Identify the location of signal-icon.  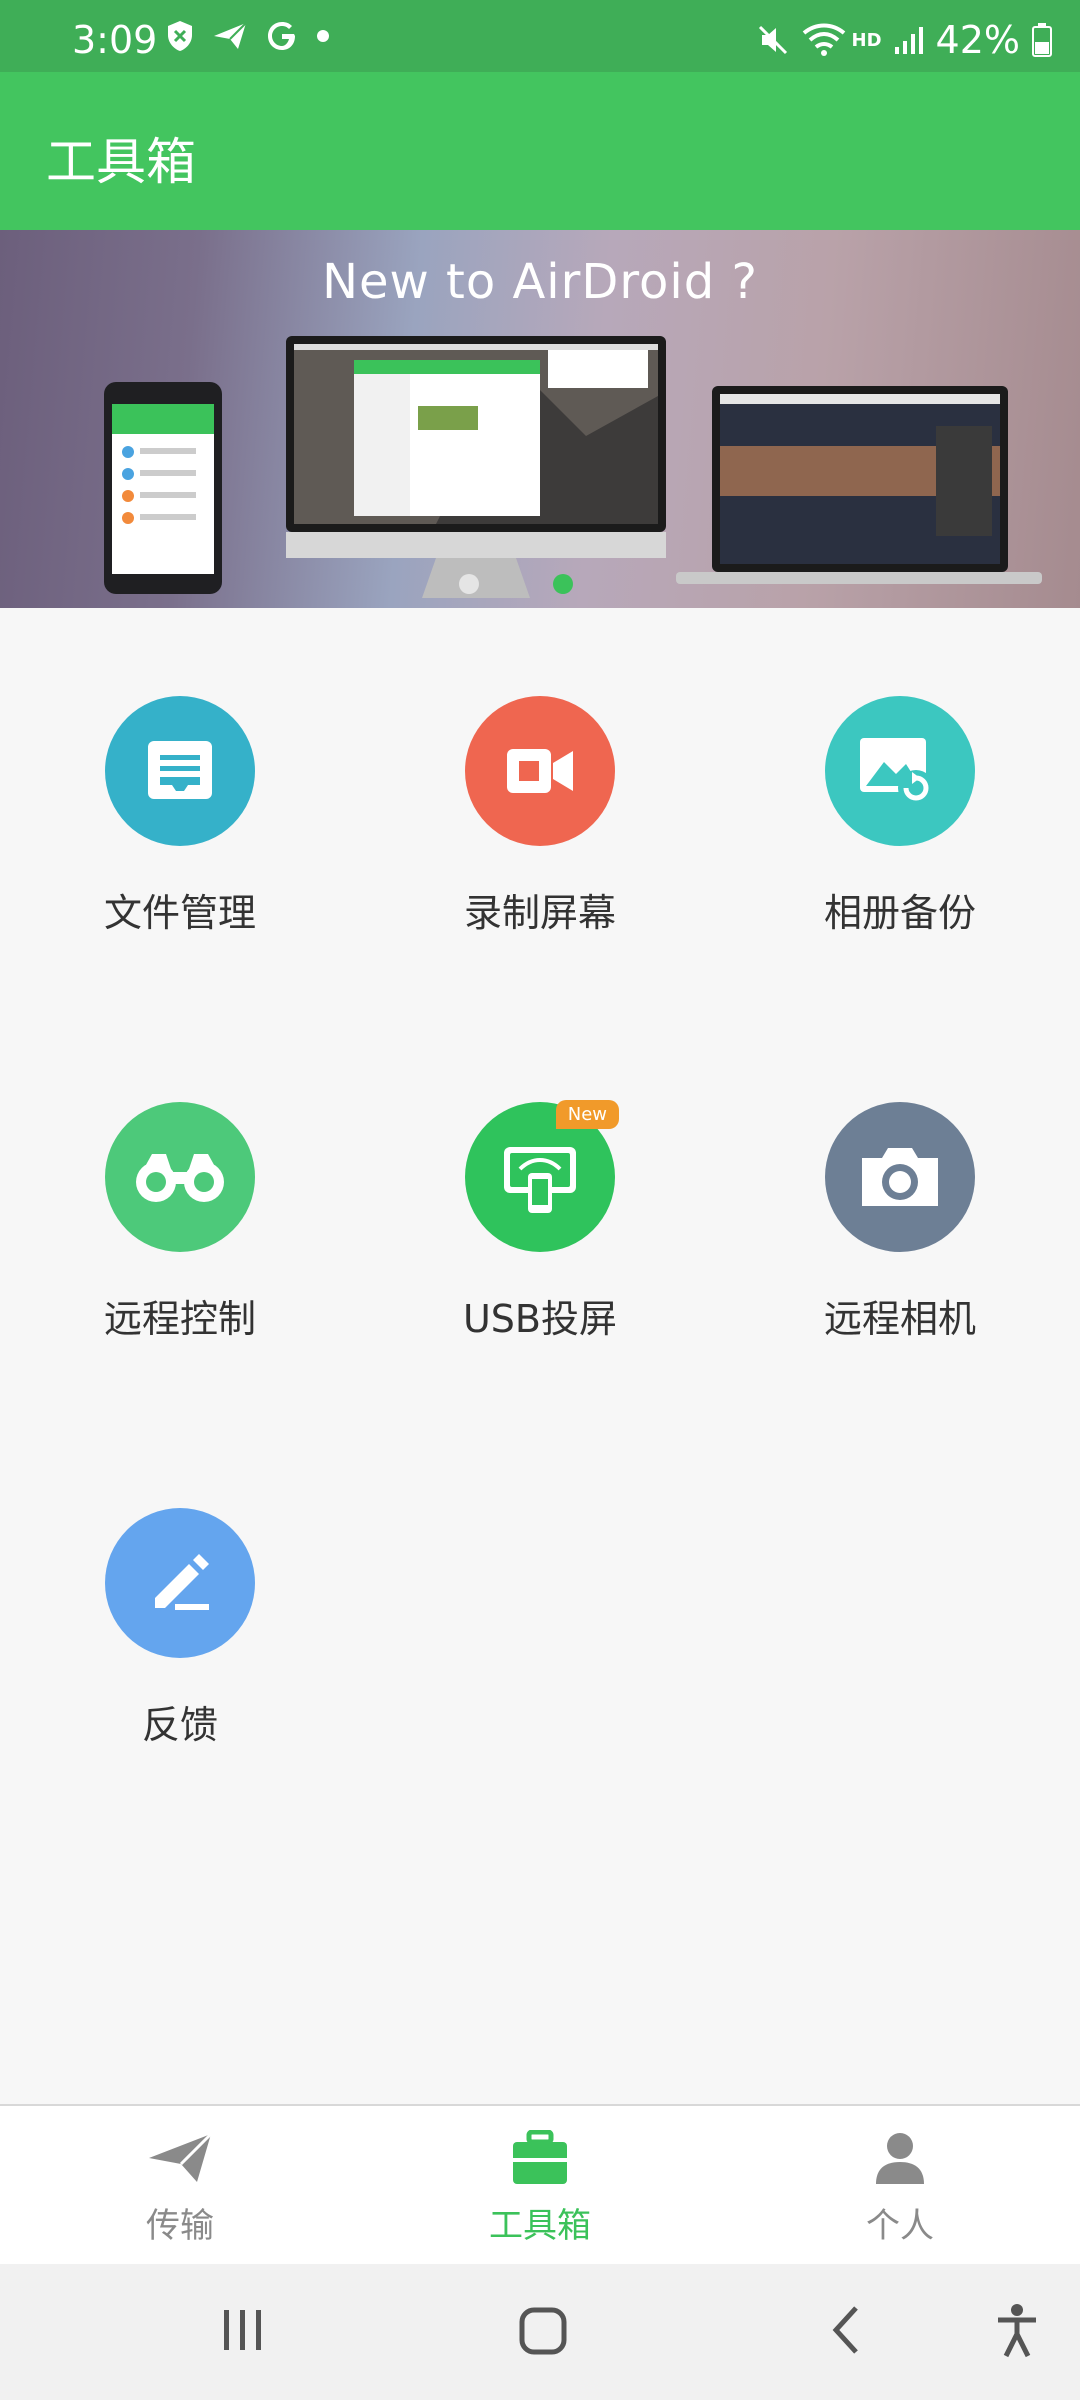
(908, 40).